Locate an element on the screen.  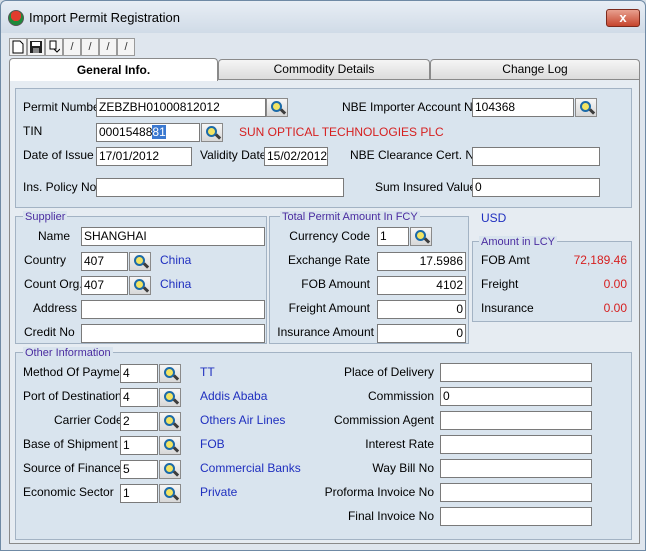
save-icon is located at coordinates (36, 47).